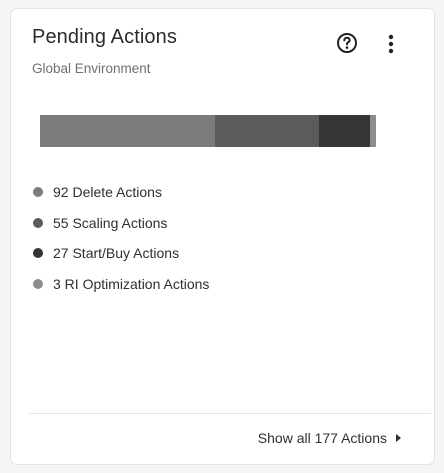 This screenshot has height=473, width=444. Describe the element at coordinates (347, 43) in the screenshot. I see `help-circle-icon` at that location.